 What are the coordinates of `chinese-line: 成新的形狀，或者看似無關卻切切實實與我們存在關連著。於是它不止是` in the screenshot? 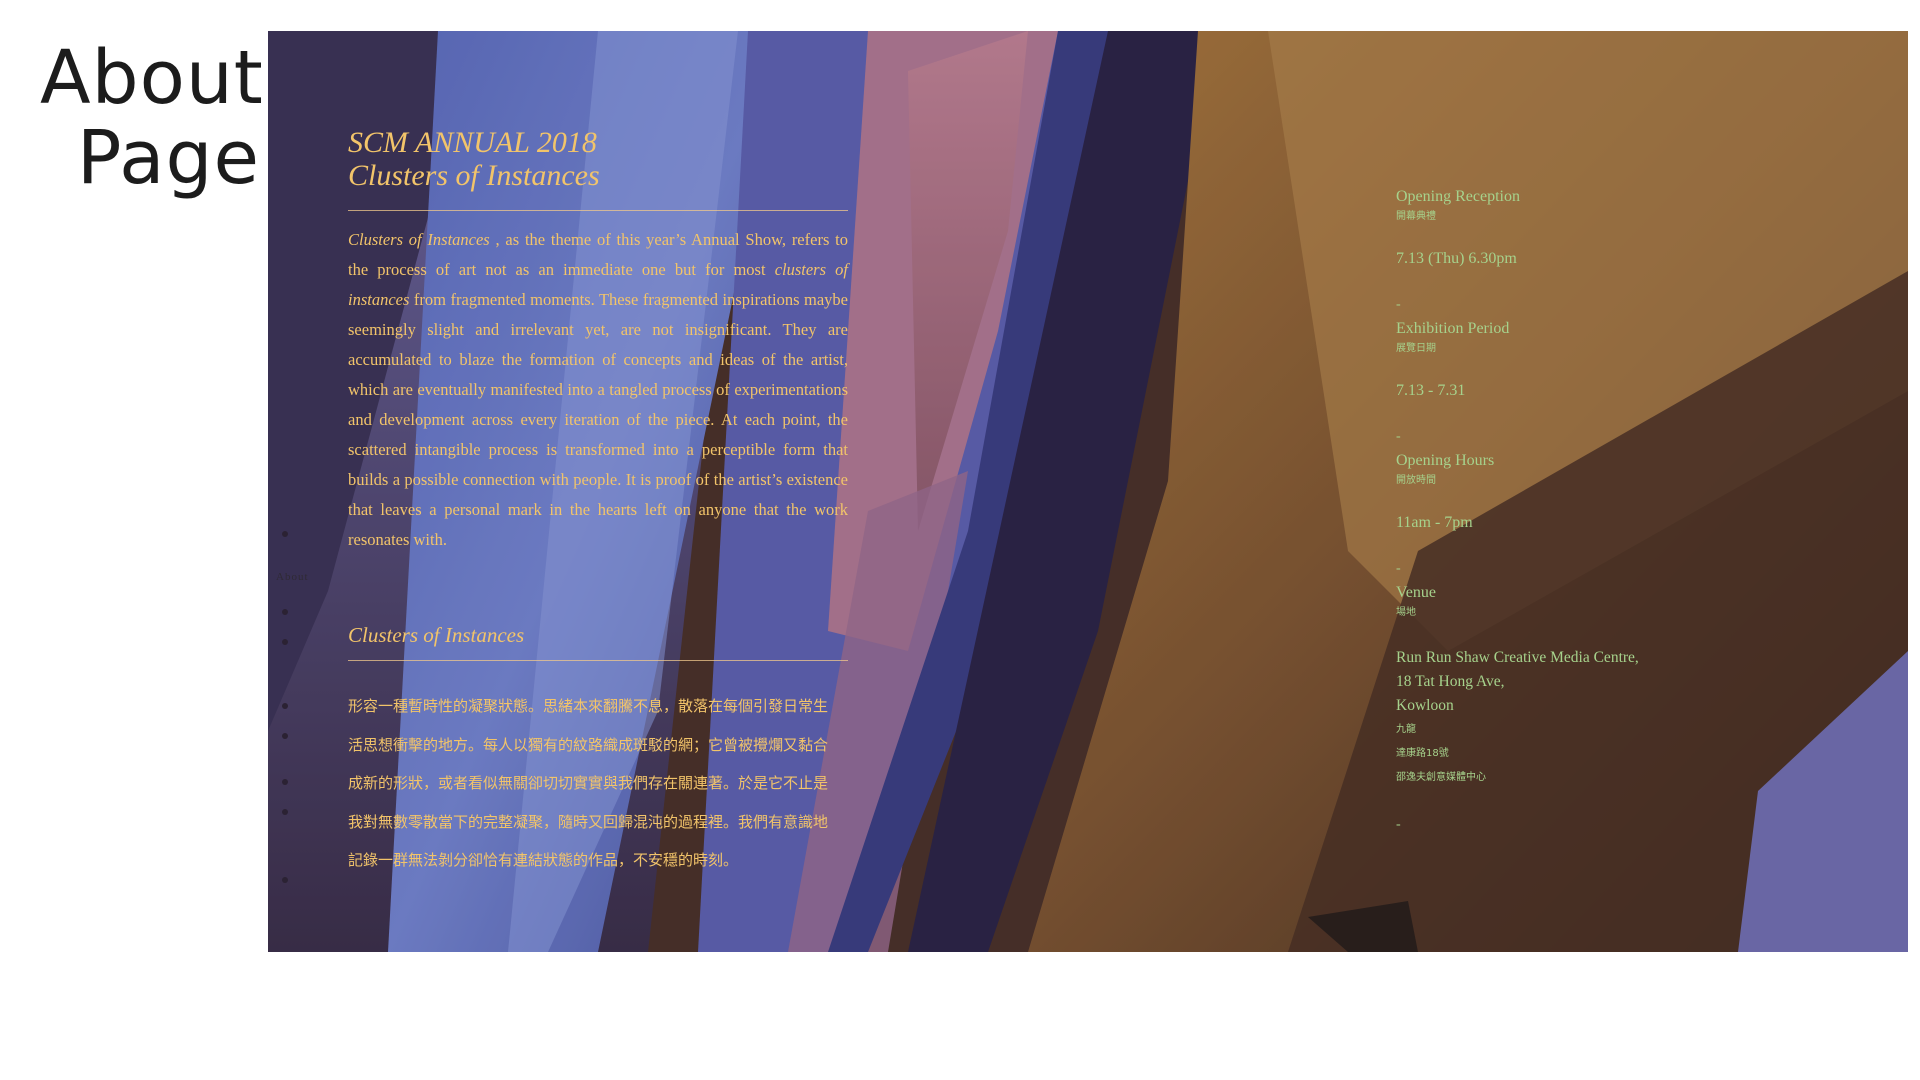 It's located at (588, 783).